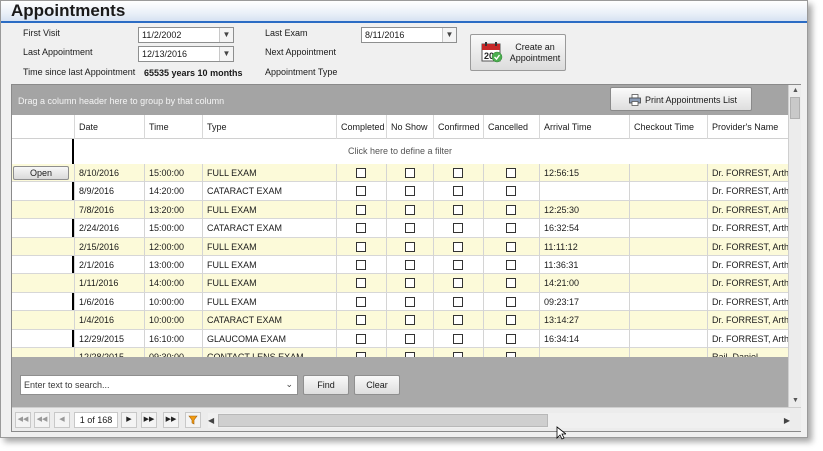 The image size is (823, 451). Describe the element at coordinates (377, 385) in the screenshot. I see `clear-button: Clear` at that location.